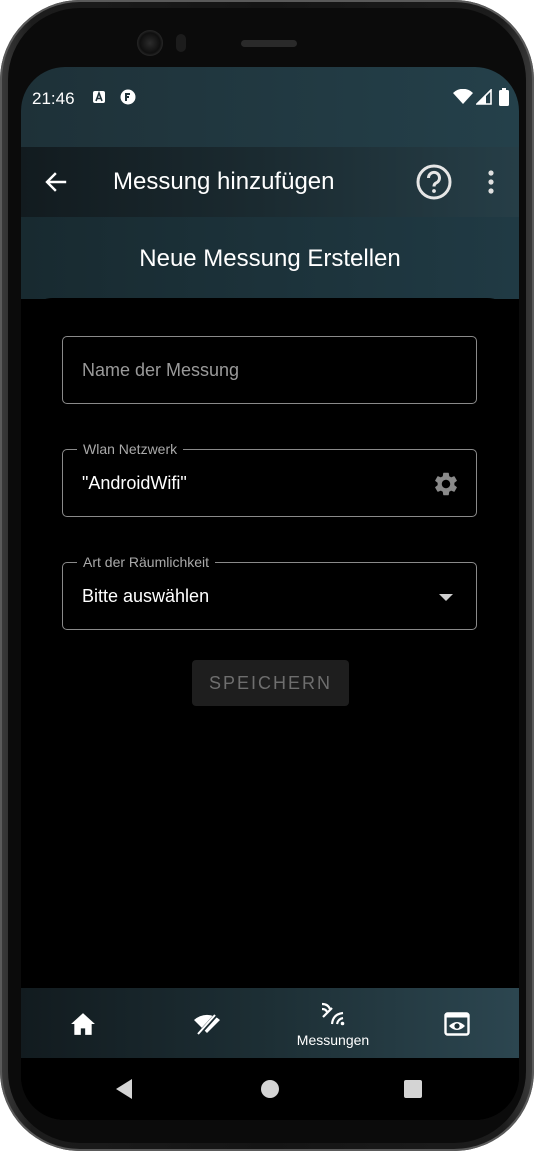  Describe the element at coordinates (150, 43) in the screenshot. I see `front-camera` at that location.